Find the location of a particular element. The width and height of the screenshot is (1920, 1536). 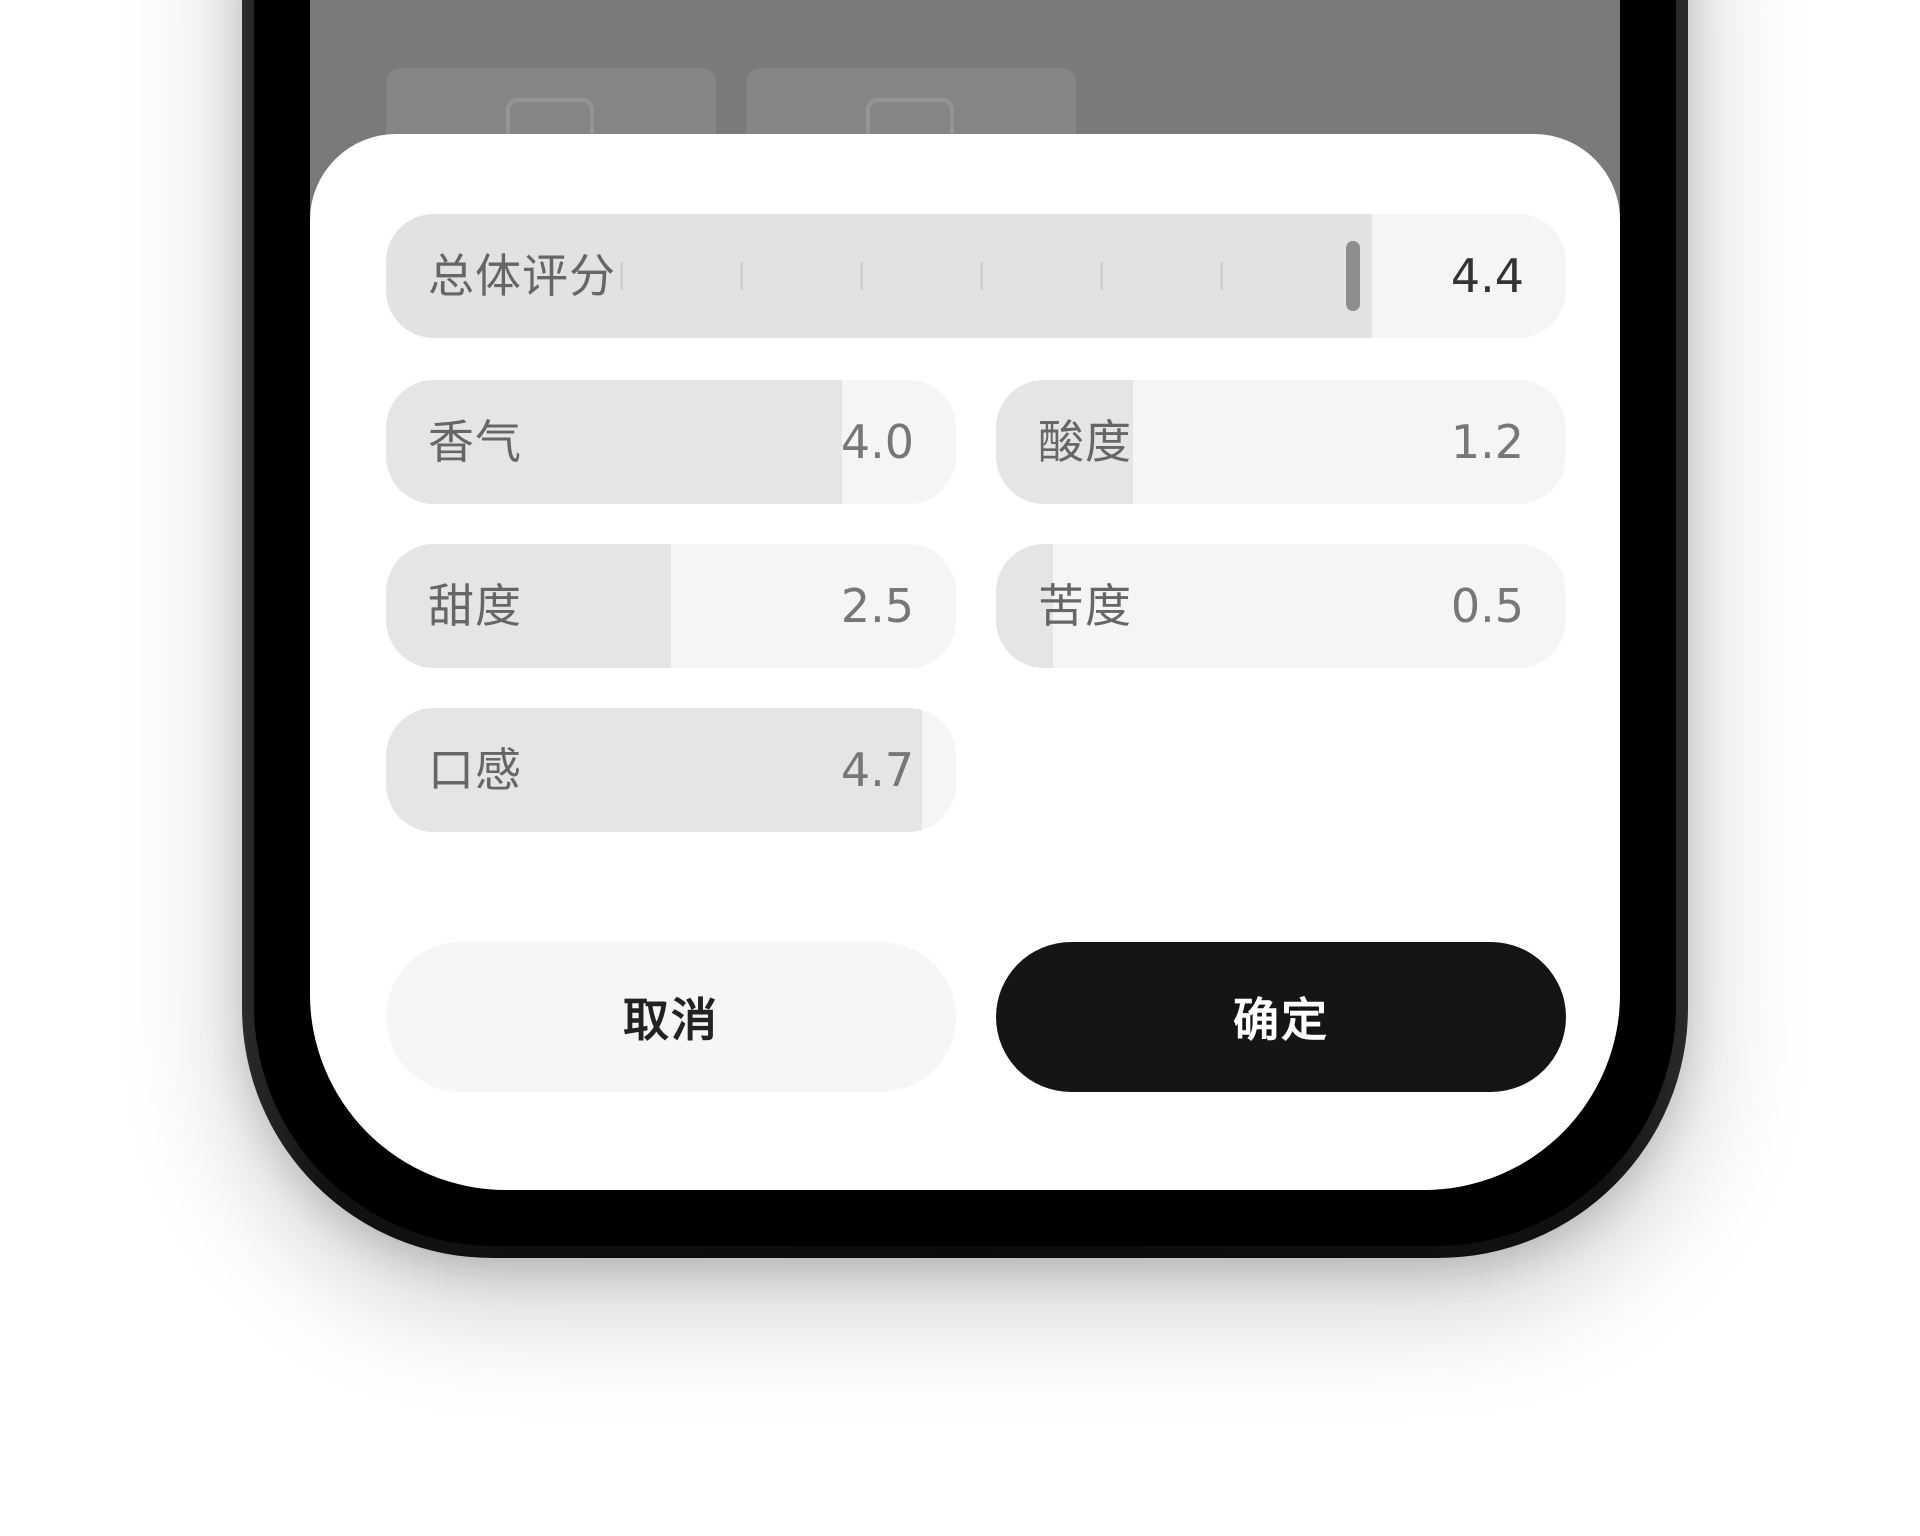

bitterness-value: 0.5 is located at coordinates (1487, 606).